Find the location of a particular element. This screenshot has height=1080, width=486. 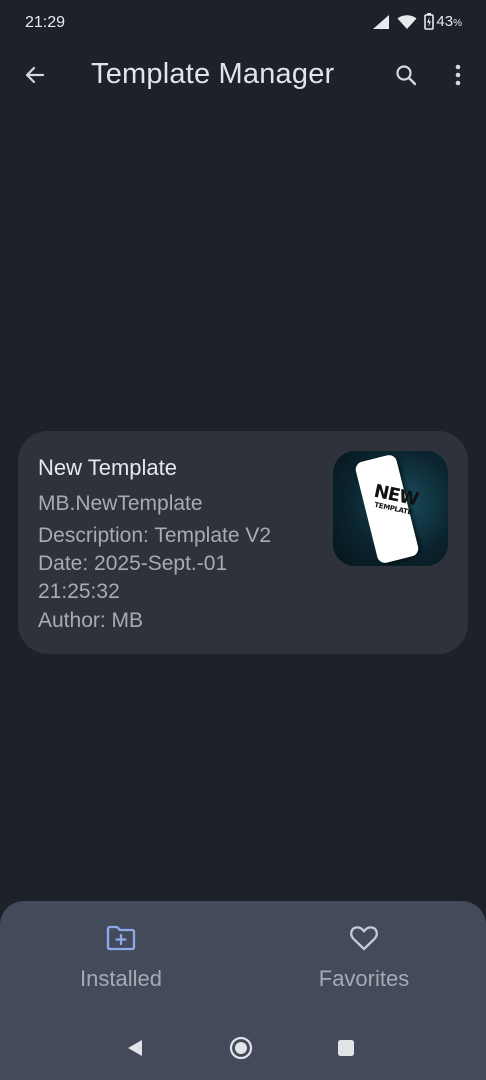

battery-percent: 43% is located at coordinates (449, 21).